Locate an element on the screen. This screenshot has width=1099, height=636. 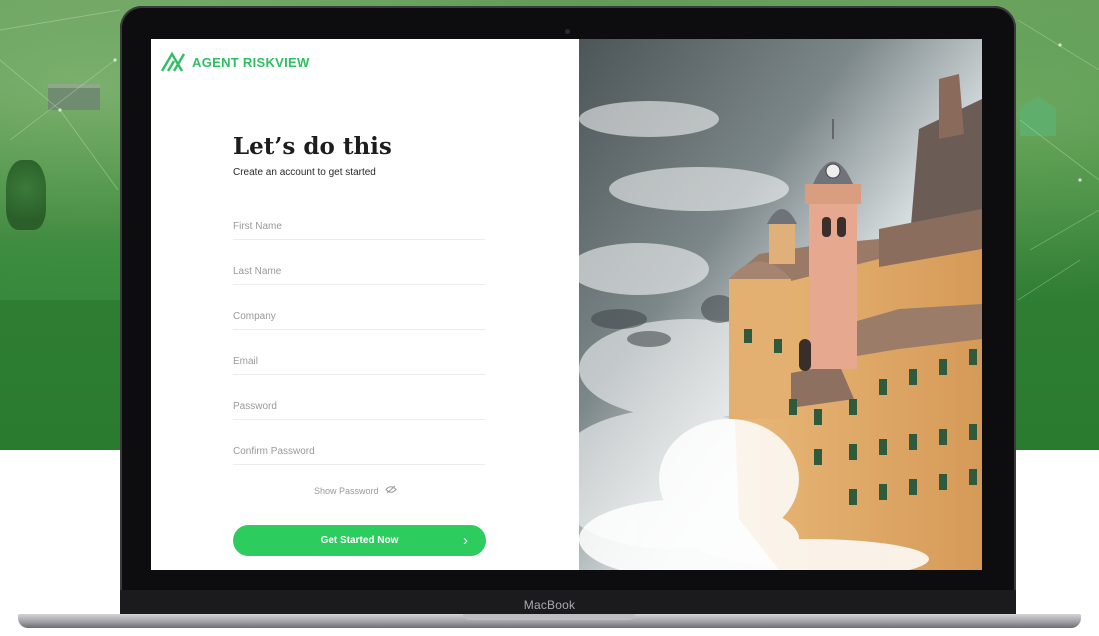
page-title: Let’s do this is located at coordinates (312, 146).